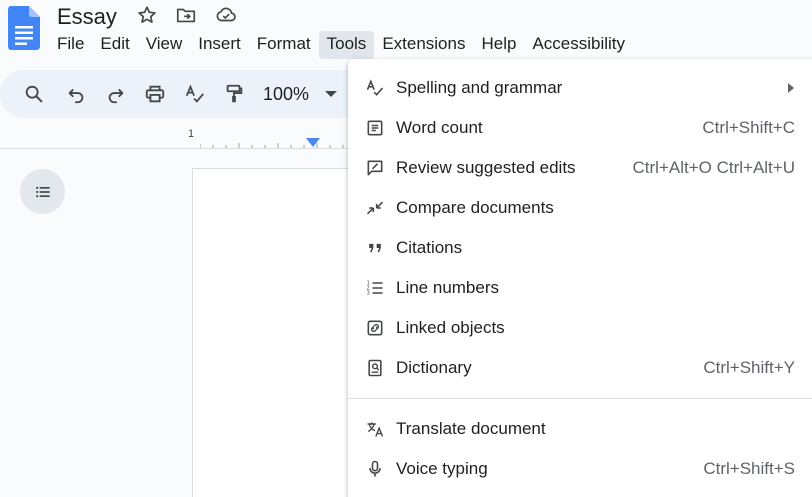 The height and width of the screenshot is (497, 812). Describe the element at coordinates (164, 45) in the screenshot. I see `menu-view: View` at that location.